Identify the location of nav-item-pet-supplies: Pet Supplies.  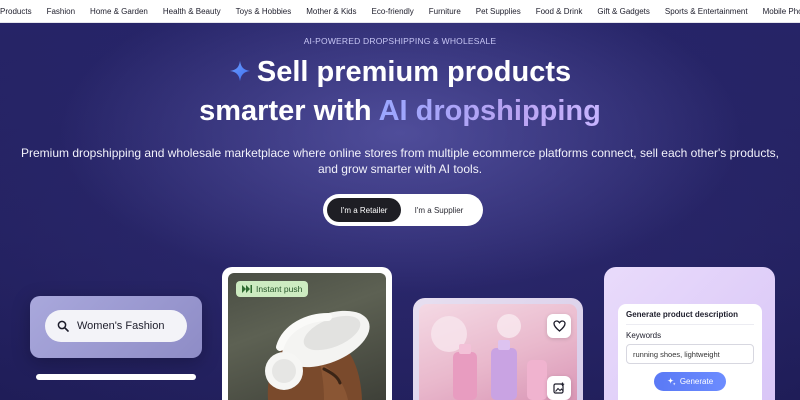
(498, 11).